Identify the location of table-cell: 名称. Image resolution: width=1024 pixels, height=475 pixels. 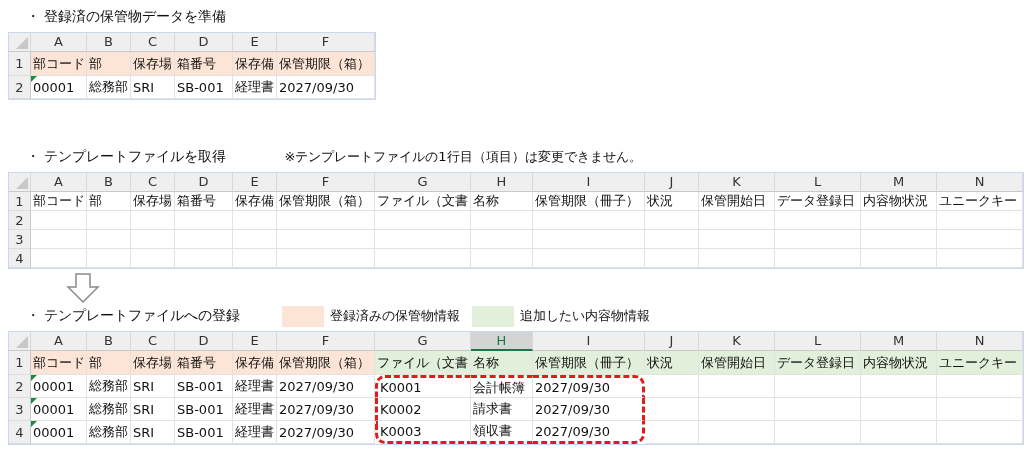
(502, 363).